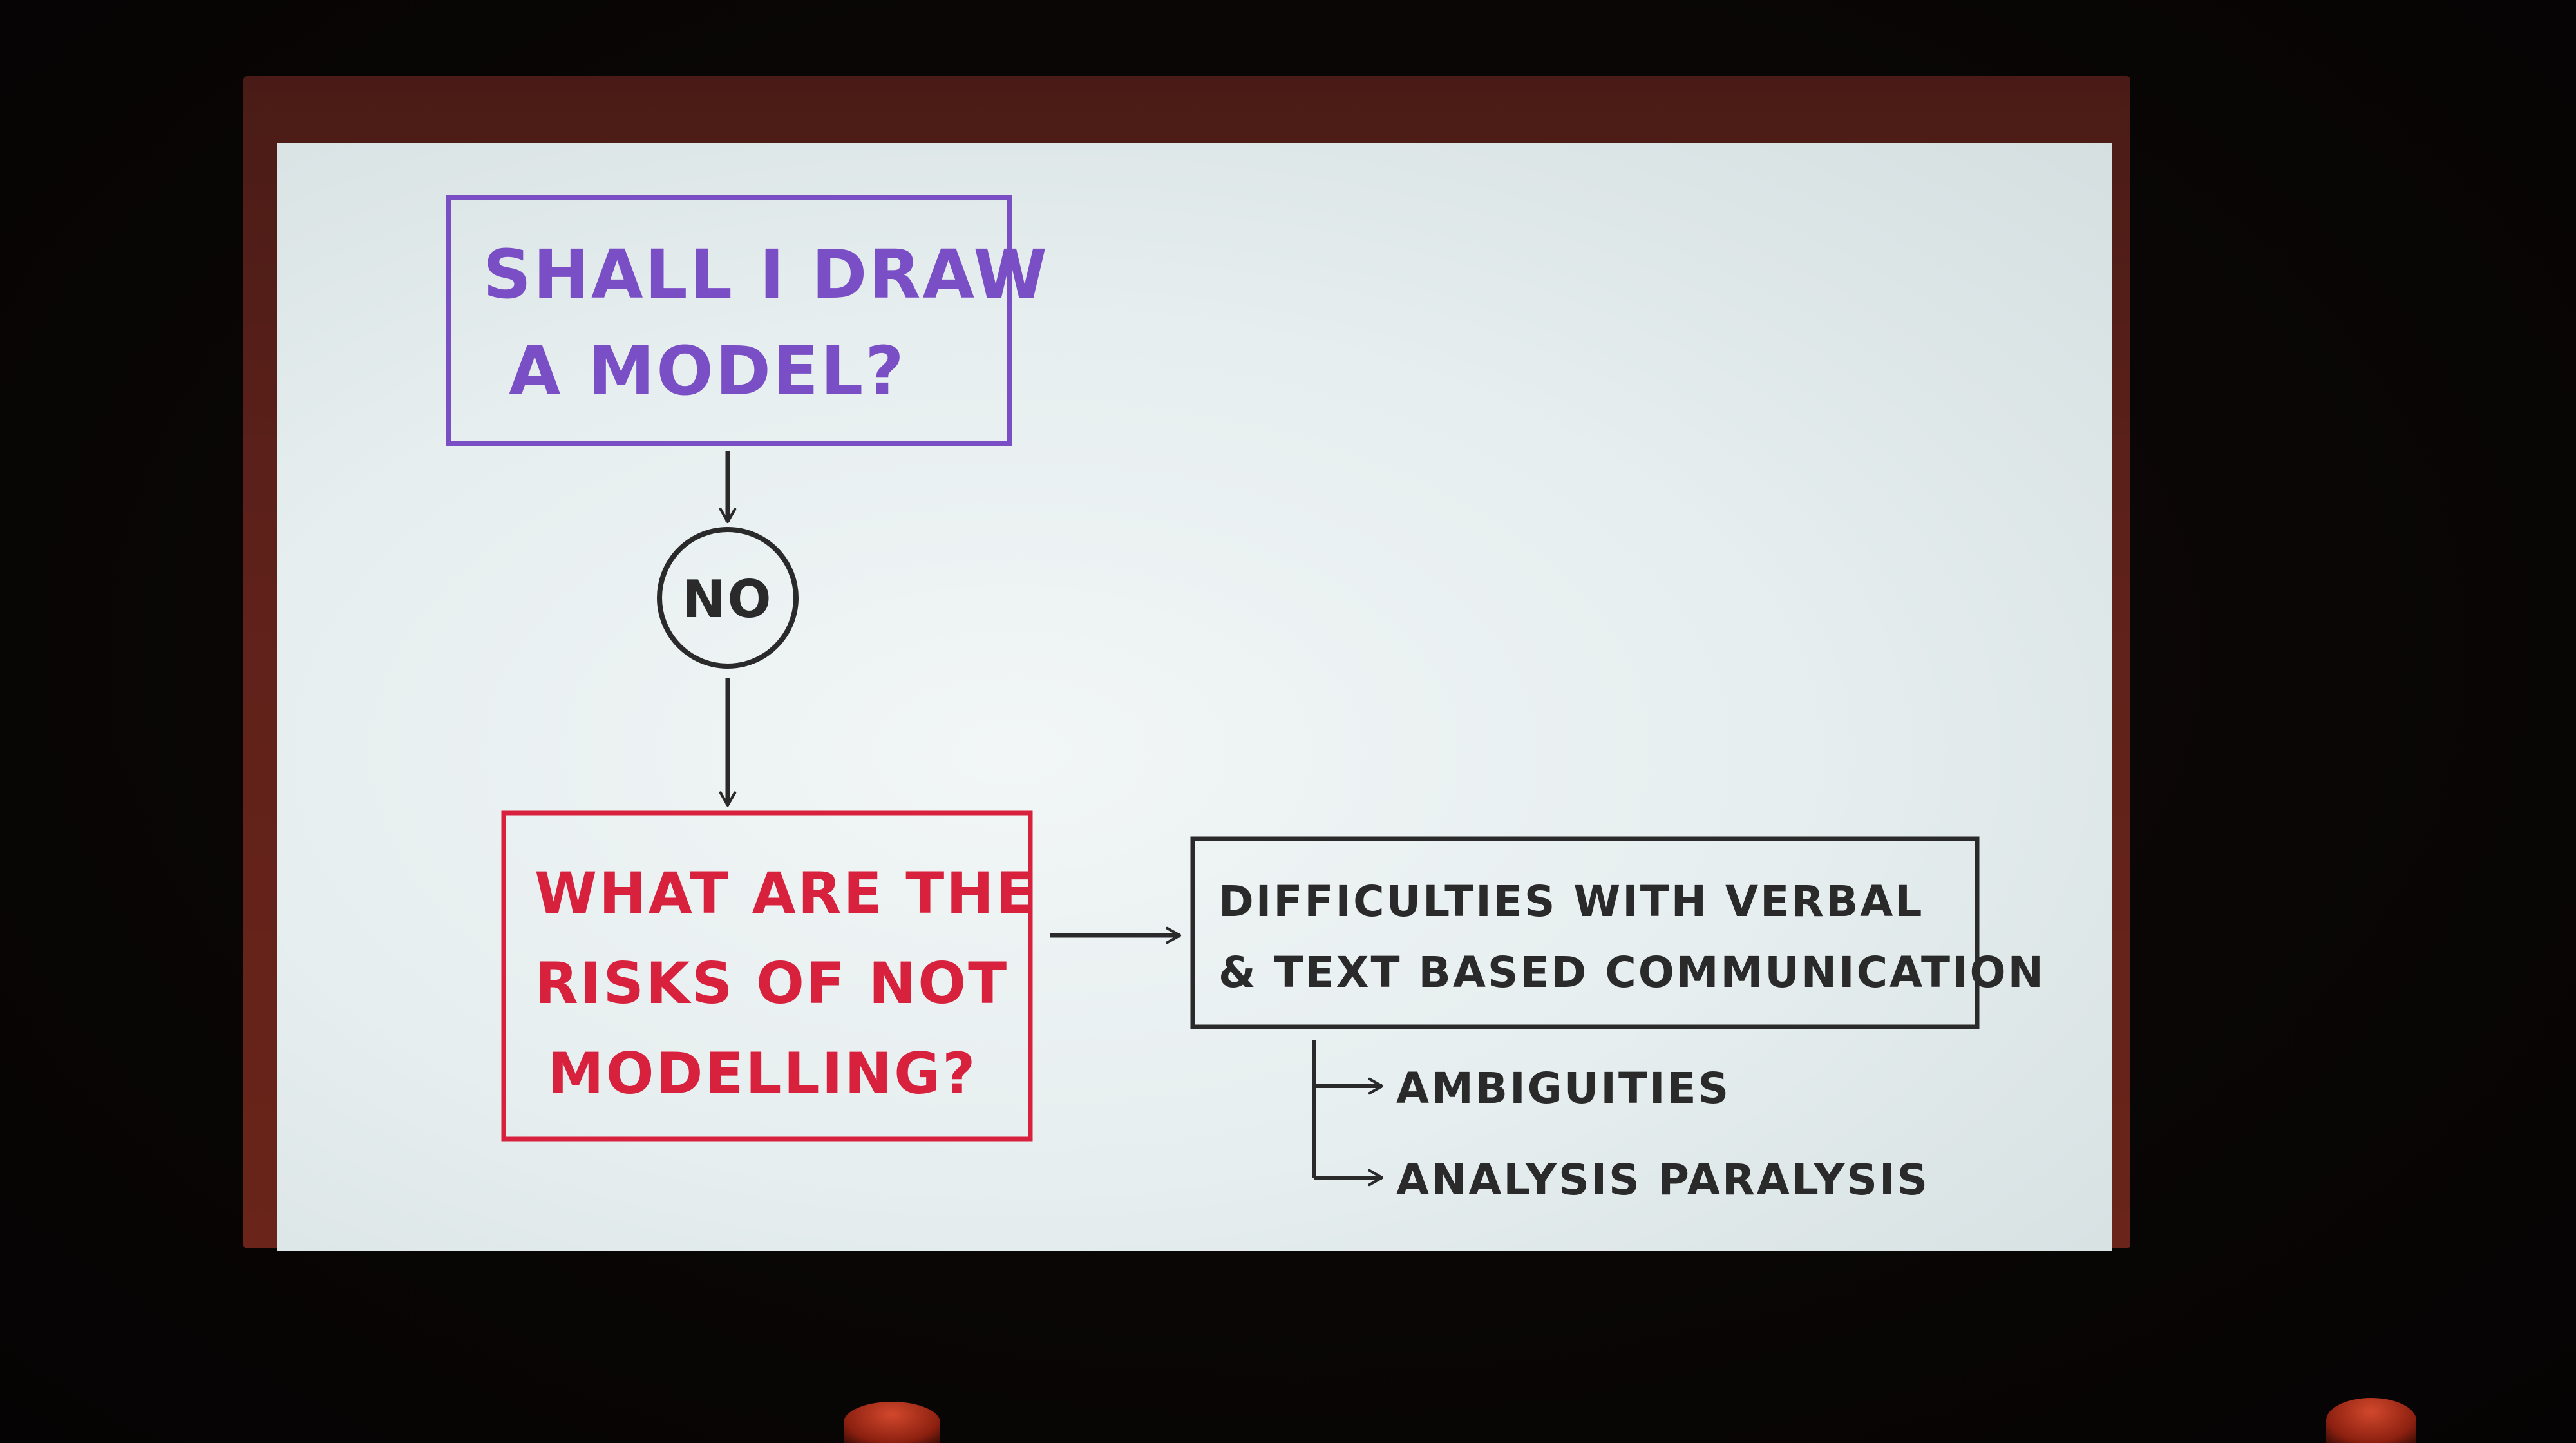 This screenshot has height=1443, width=2576. I want to click on question-node: SHALL I DRAW A MODEL?, so click(748, 320).